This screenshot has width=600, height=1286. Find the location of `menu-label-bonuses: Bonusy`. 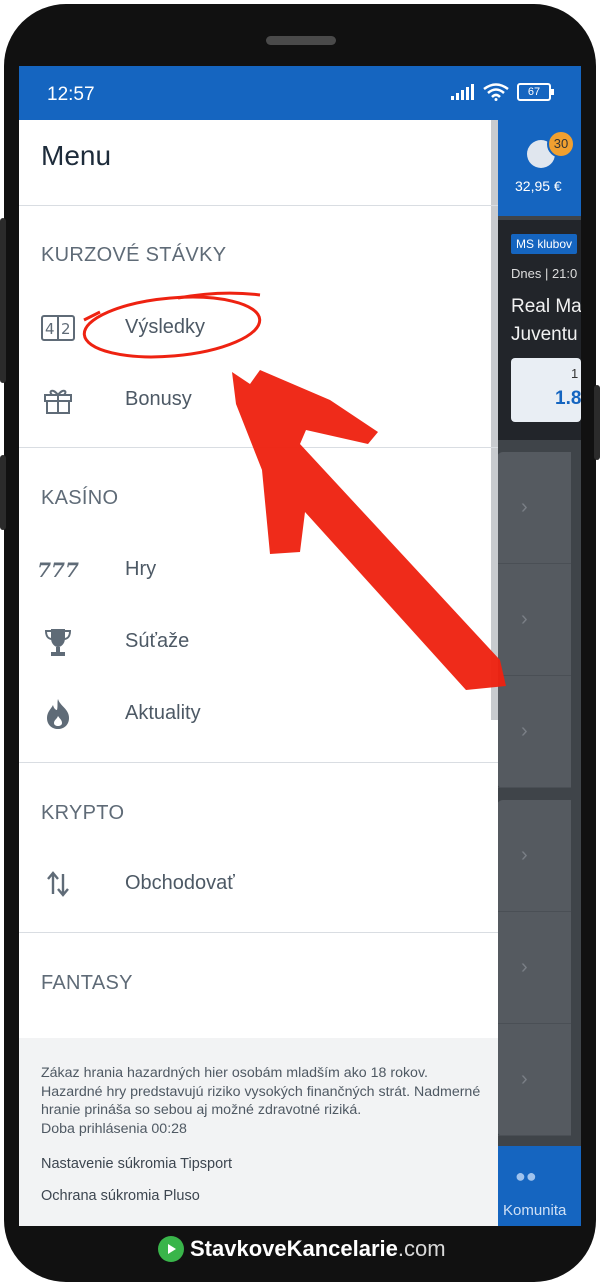

menu-label-bonuses: Bonusy is located at coordinates (158, 399).